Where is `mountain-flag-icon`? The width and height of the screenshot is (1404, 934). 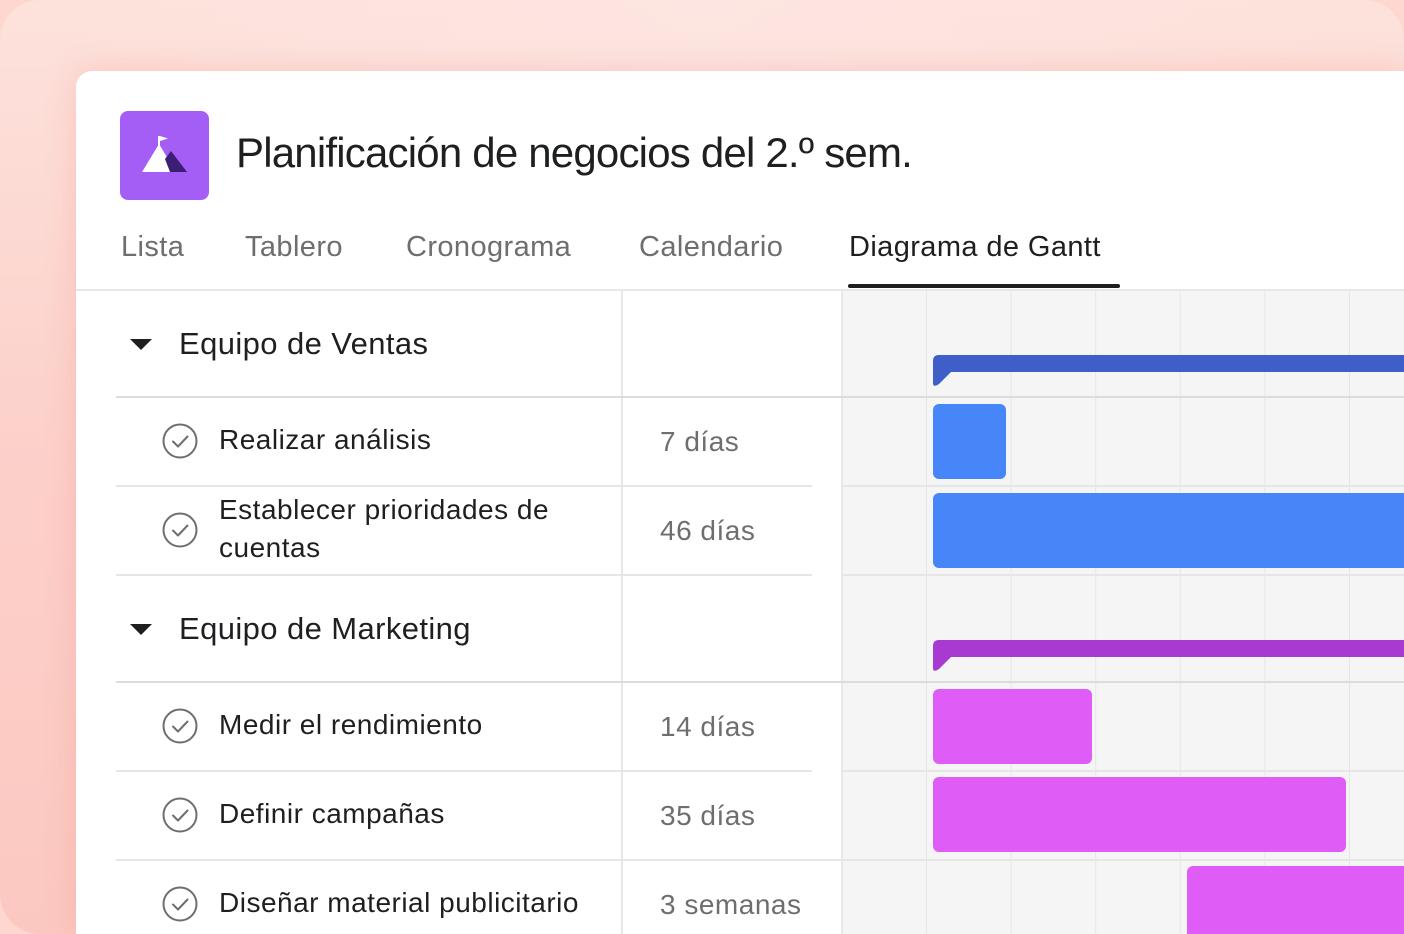 mountain-flag-icon is located at coordinates (164, 154).